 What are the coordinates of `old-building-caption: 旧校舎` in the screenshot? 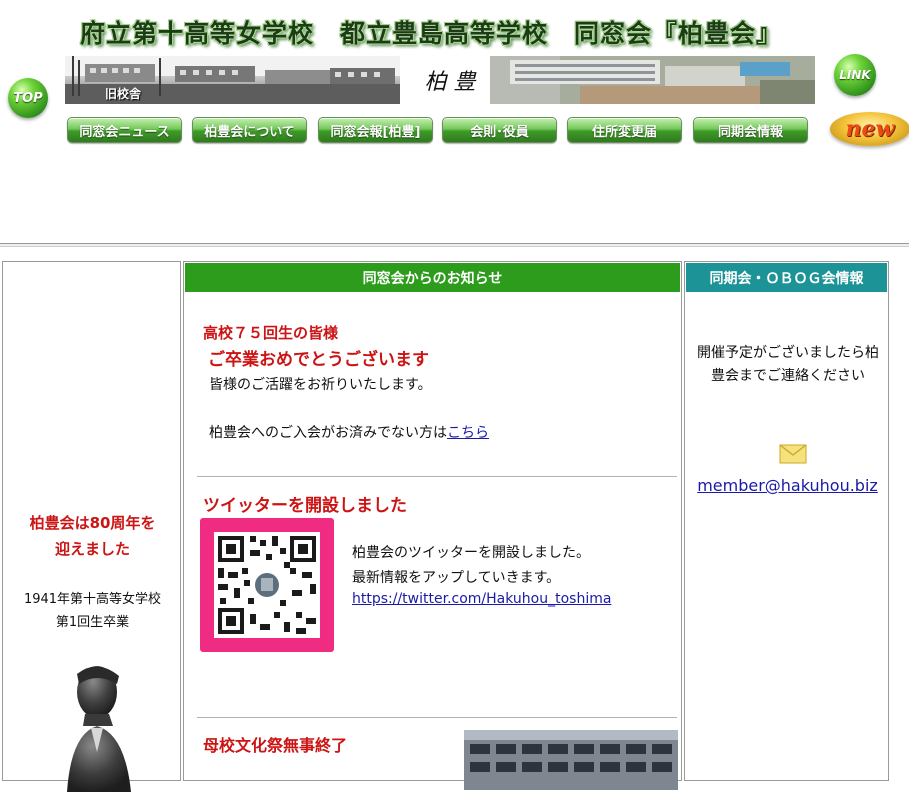 It's located at (123, 94).